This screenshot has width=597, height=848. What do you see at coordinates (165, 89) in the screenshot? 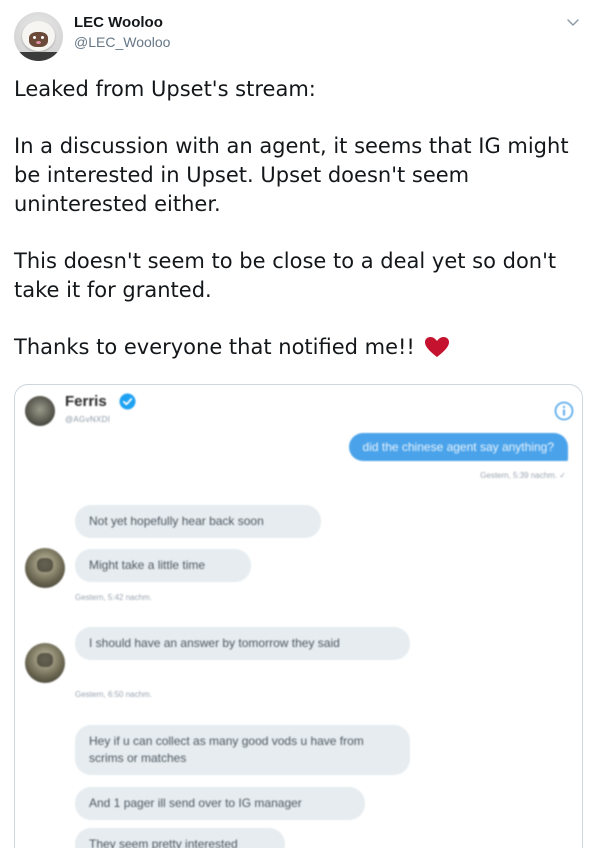
I see `tweet-paragraph: Leaked from Upset's stream:` at bounding box center [165, 89].